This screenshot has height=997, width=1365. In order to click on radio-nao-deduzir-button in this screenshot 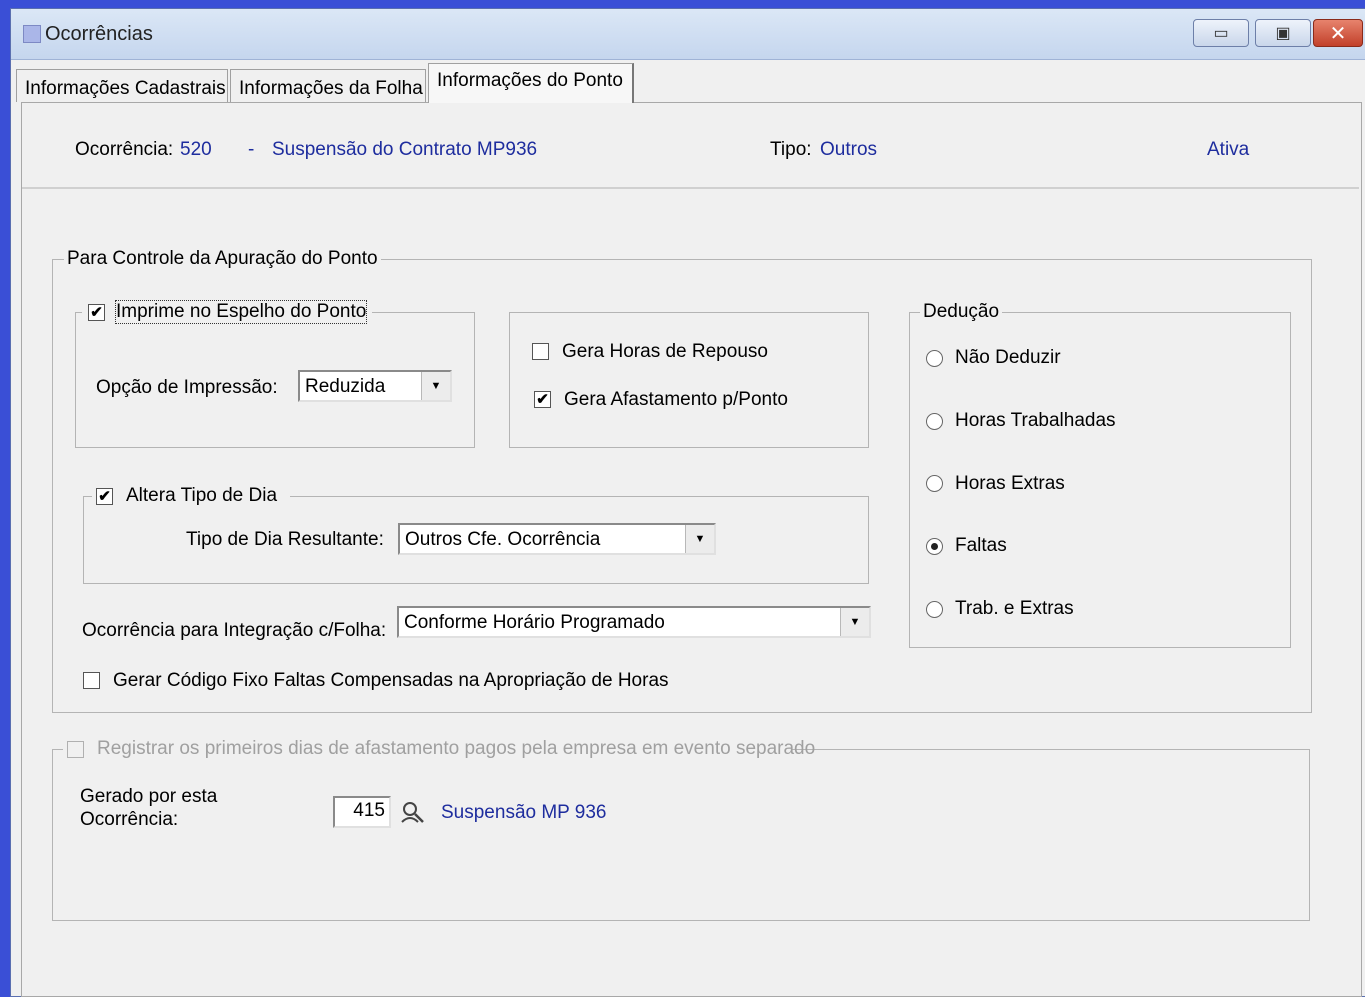, I will do `click(934, 358)`.